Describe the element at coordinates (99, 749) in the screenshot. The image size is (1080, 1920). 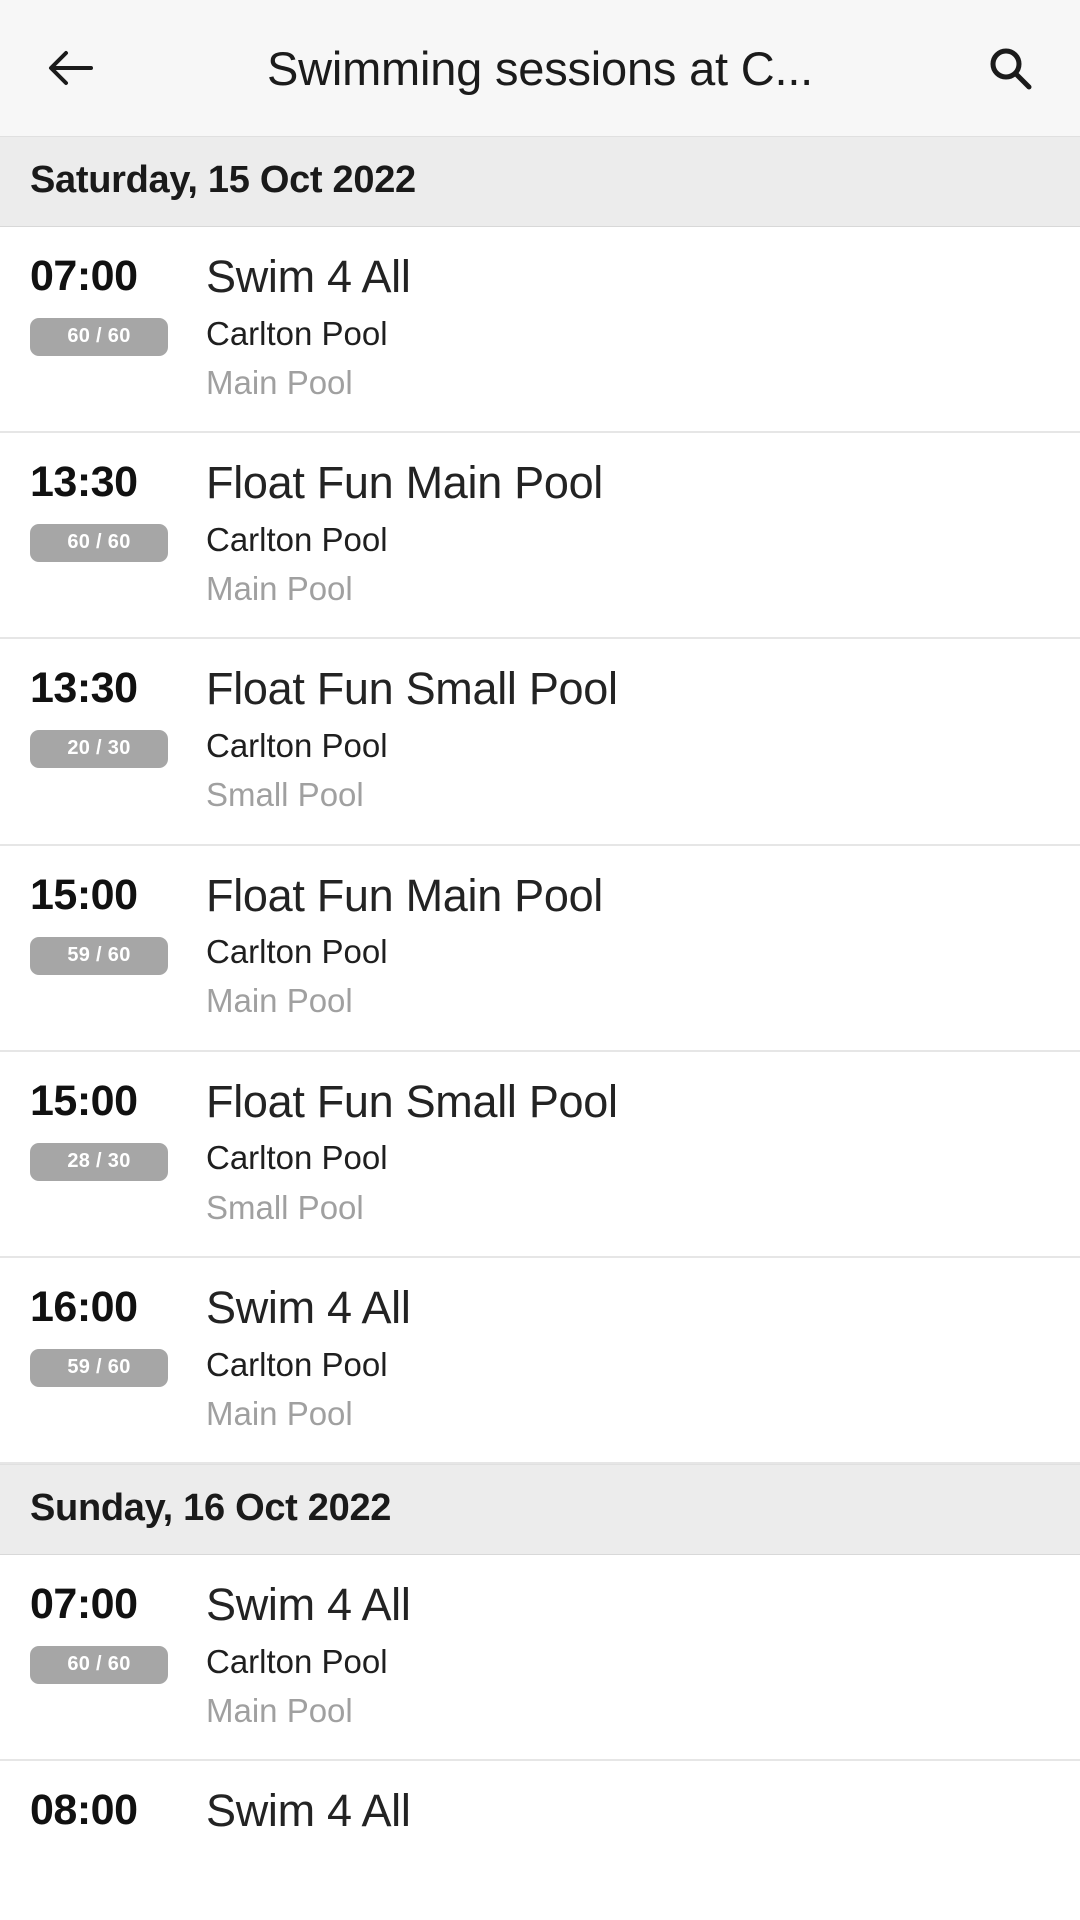
I see `capacity-badge: 20 / 30` at that location.